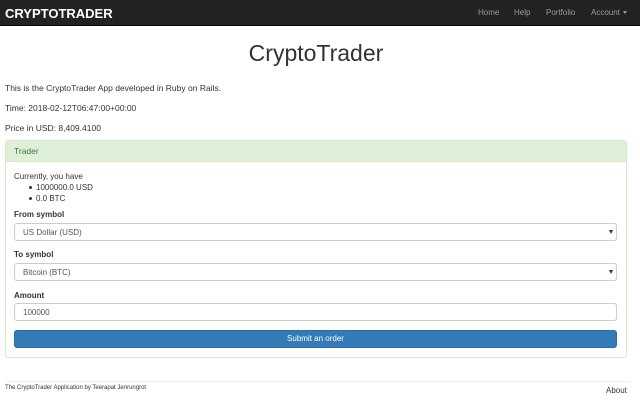 Image resolution: width=640 pixels, height=404 pixels. What do you see at coordinates (53, 187) in the screenshot?
I see `holding-usd: 1000000.0 USD` at bounding box center [53, 187].